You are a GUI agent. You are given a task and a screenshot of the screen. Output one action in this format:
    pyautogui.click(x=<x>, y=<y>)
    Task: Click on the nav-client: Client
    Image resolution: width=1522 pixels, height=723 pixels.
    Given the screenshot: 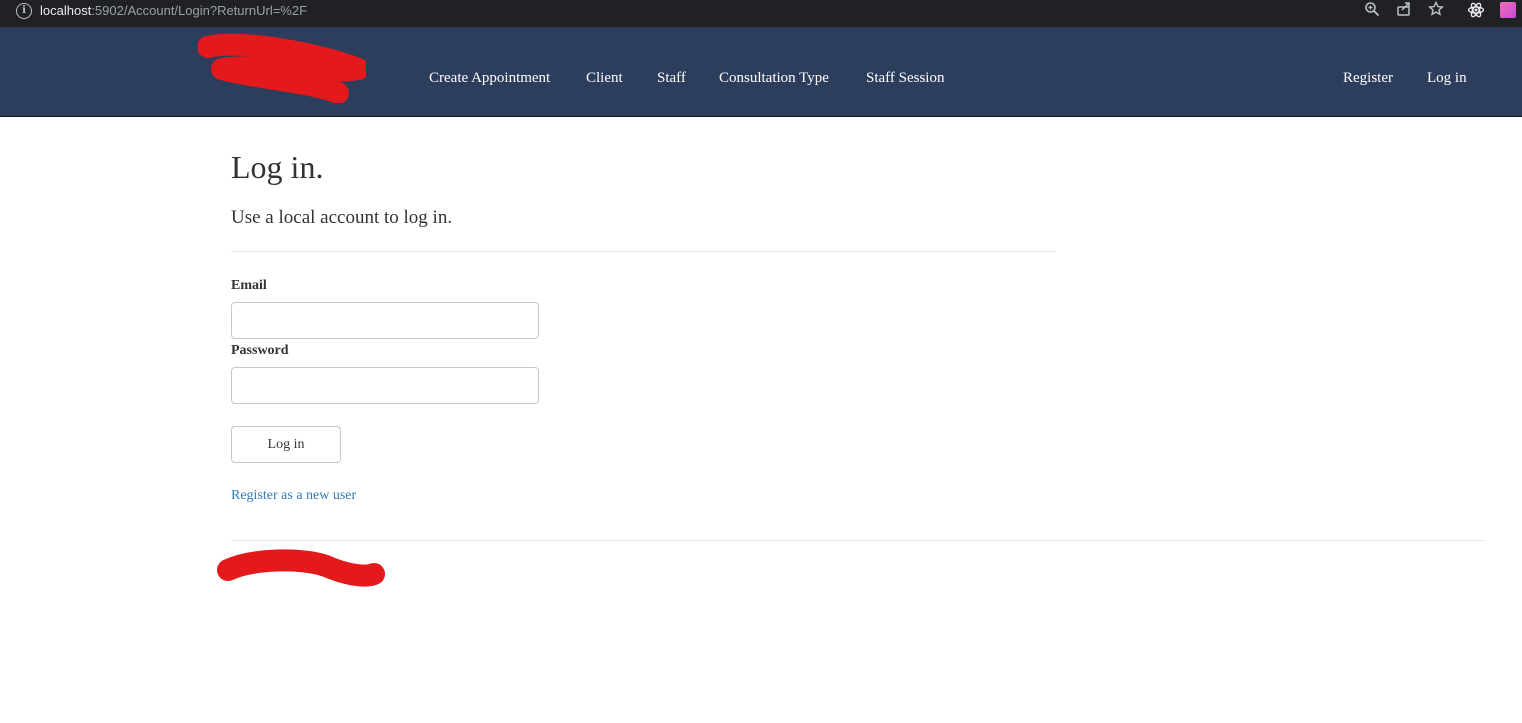 What is the action you would take?
    pyautogui.click(x=604, y=78)
    